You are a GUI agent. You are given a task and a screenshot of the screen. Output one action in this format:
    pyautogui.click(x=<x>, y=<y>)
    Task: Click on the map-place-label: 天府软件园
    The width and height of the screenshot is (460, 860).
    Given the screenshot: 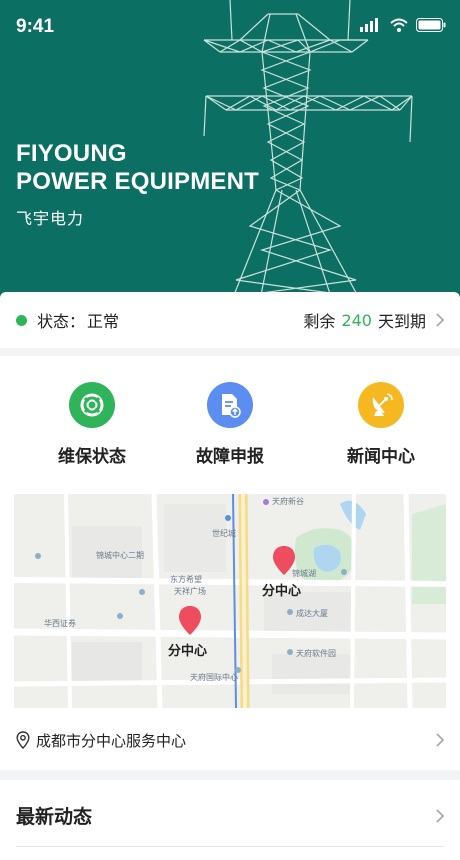 What is the action you would take?
    pyautogui.click(x=316, y=653)
    